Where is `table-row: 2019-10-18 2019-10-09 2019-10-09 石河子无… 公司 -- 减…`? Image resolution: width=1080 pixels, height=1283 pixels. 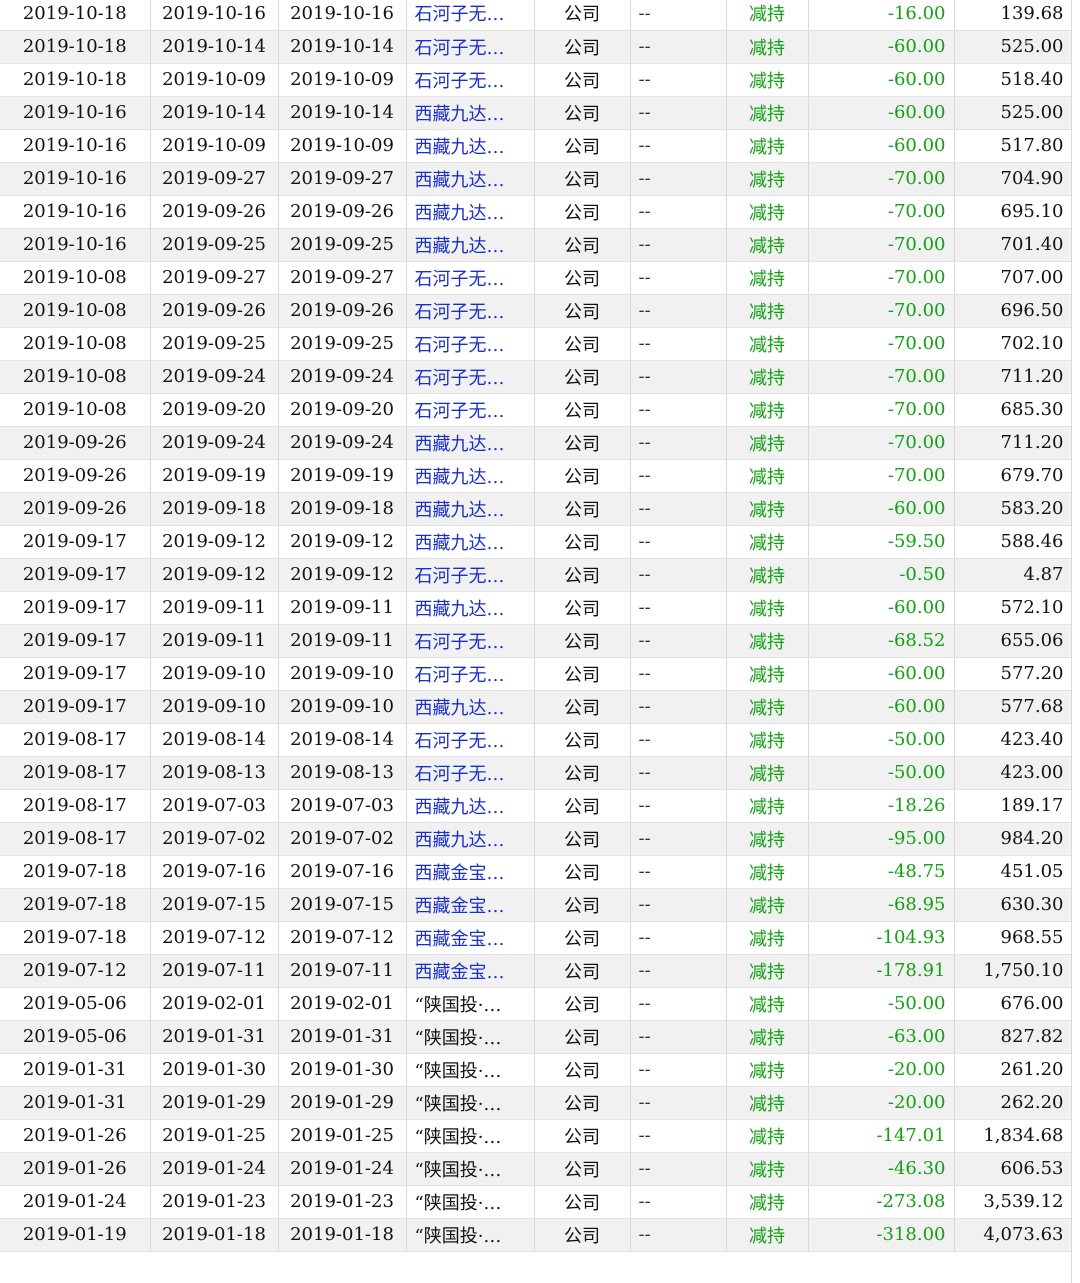 table-row: 2019-10-18 2019-10-09 2019-10-09 石河子无… 公司 -- 减… is located at coordinates (536, 80).